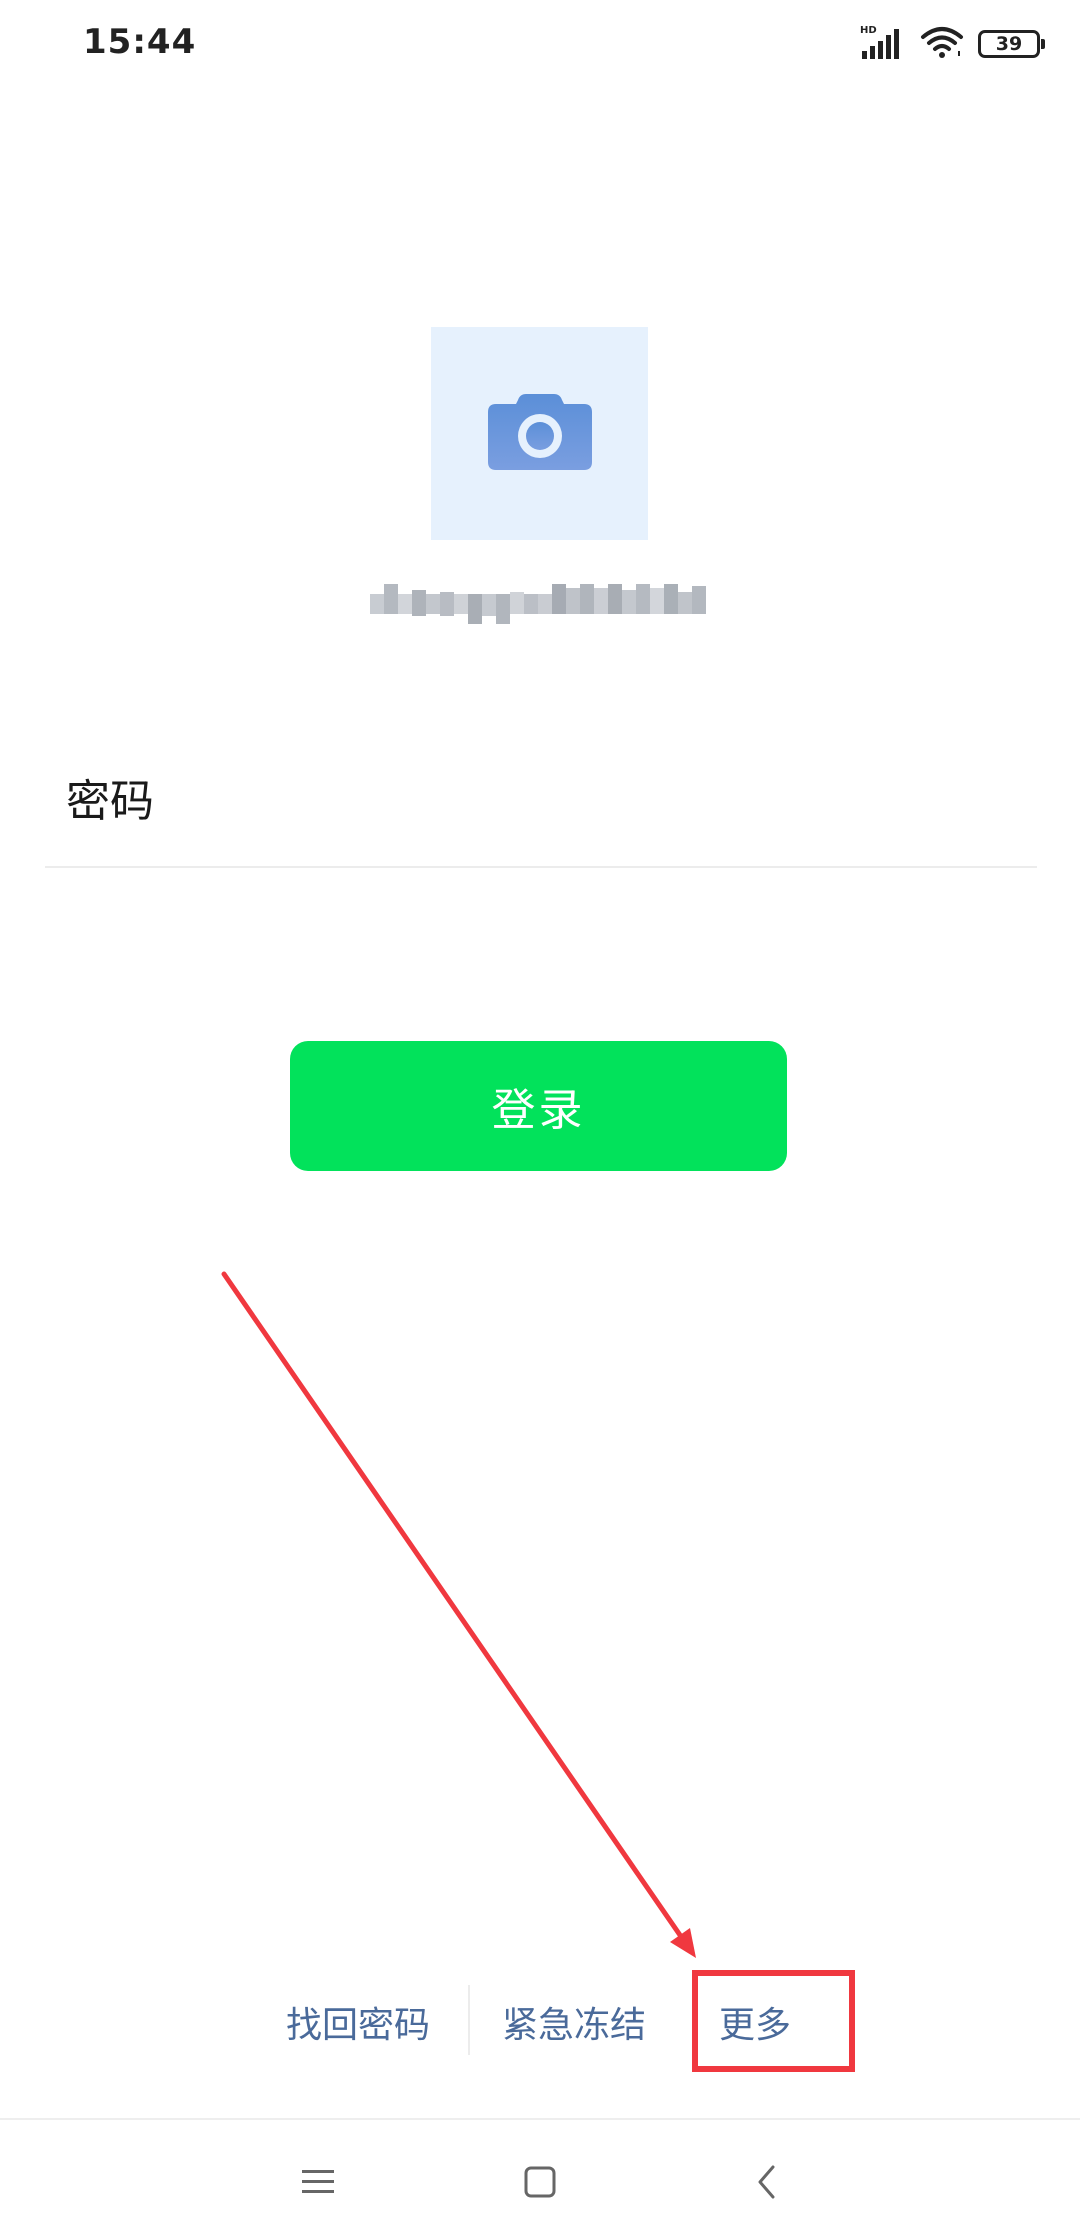 This screenshot has height=2218, width=1080. What do you see at coordinates (538, 1106) in the screenshot?
I see `login-button: 登录` at bounding box center [538, 1106].